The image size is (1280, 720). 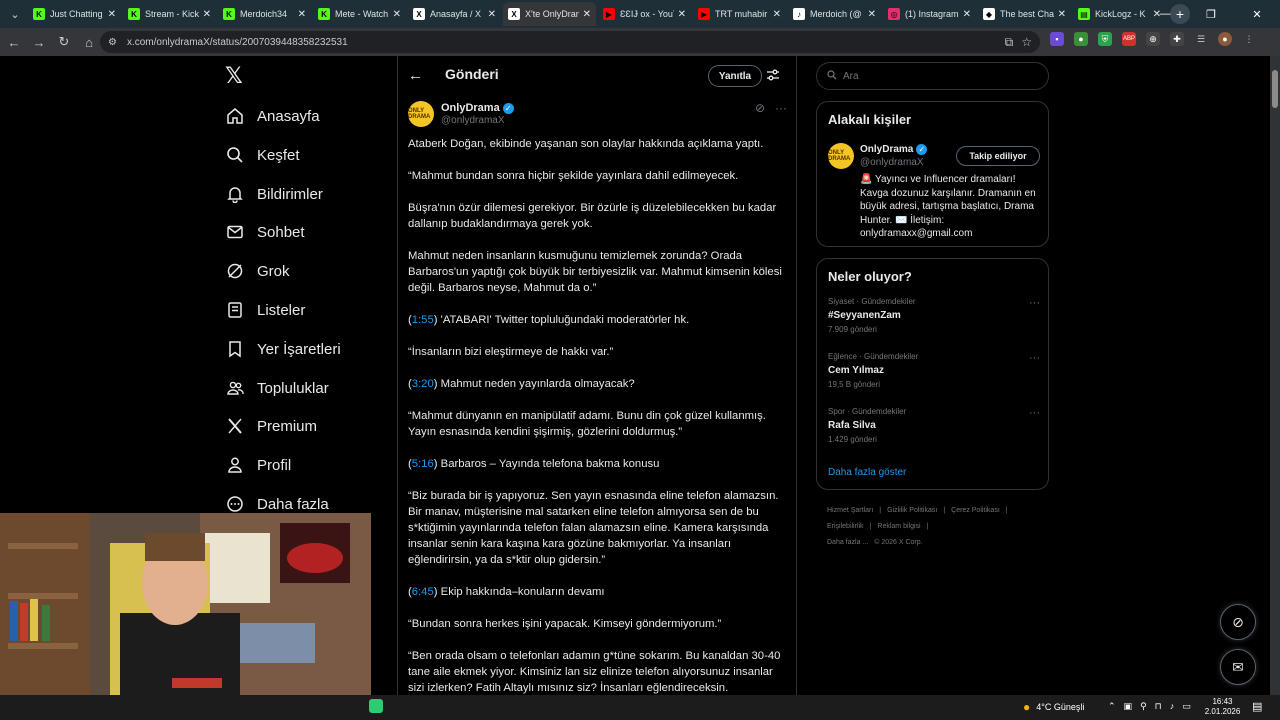 What do you see at coordinates (421, 114) in the screenshot?
I see `author-avatar: ONLY DRAMA` at bounding box center [421, 114].